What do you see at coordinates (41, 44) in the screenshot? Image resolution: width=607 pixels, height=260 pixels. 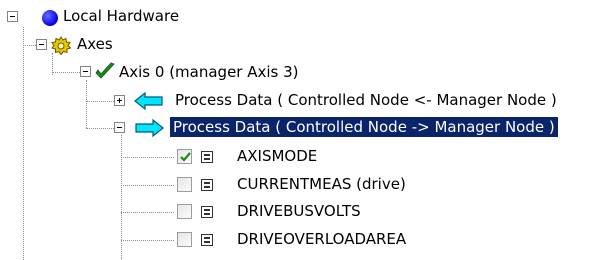 I see `axes-collapse-toggle` at bounding box center [41, 44].